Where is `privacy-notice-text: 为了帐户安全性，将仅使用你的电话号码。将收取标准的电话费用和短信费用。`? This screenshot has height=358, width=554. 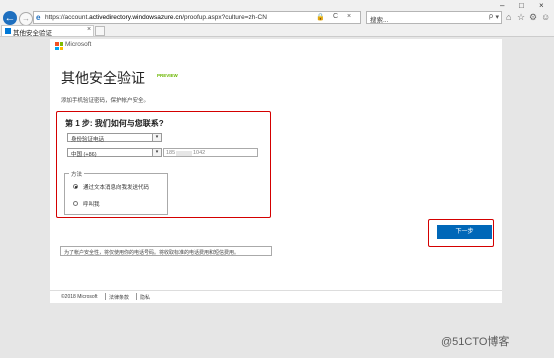
privacy-notice-text: 为了帐户安全性，将仅使用你的电话号码。将收取标准的电话费用和短信费用。 is located at coordinates (152, 252).